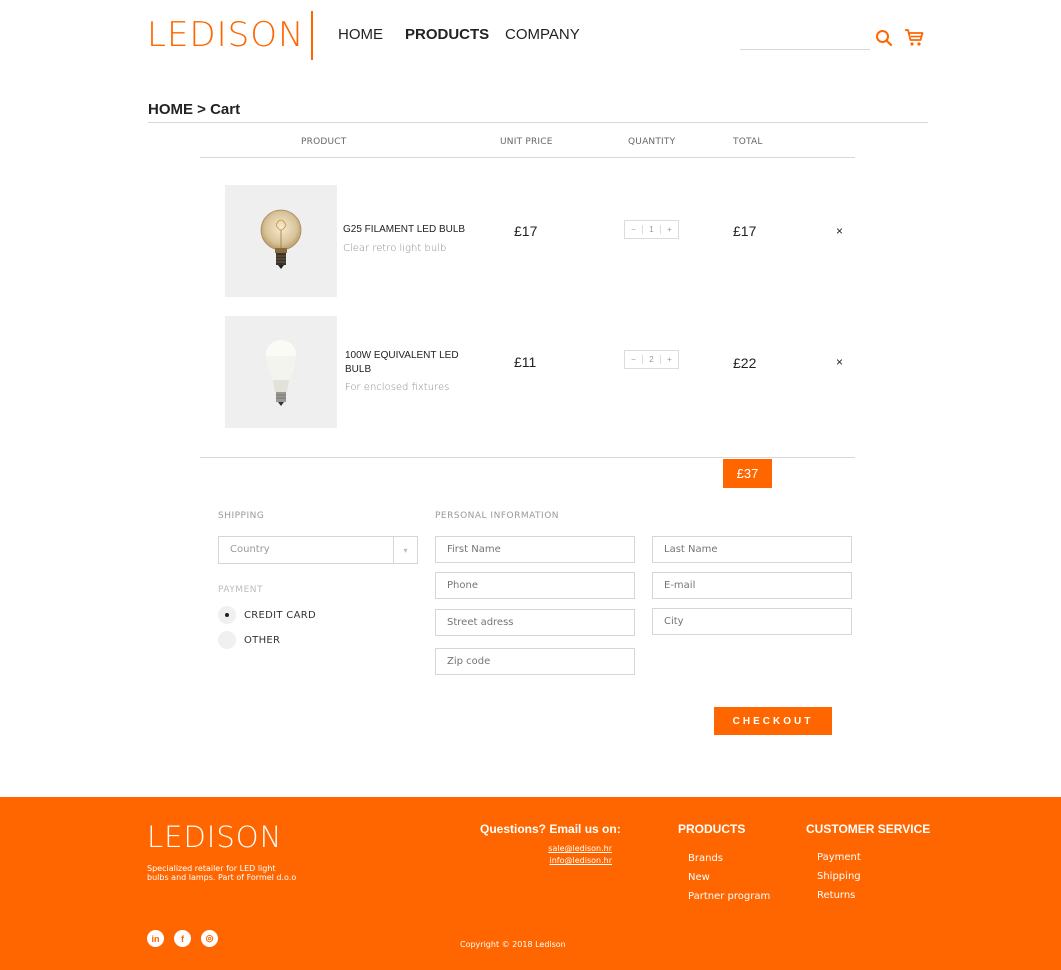  What do you see at coordinates (240, 590) in the screenshot?
I see `payment-label: PAYMENT` at bounding box center [240, 590].